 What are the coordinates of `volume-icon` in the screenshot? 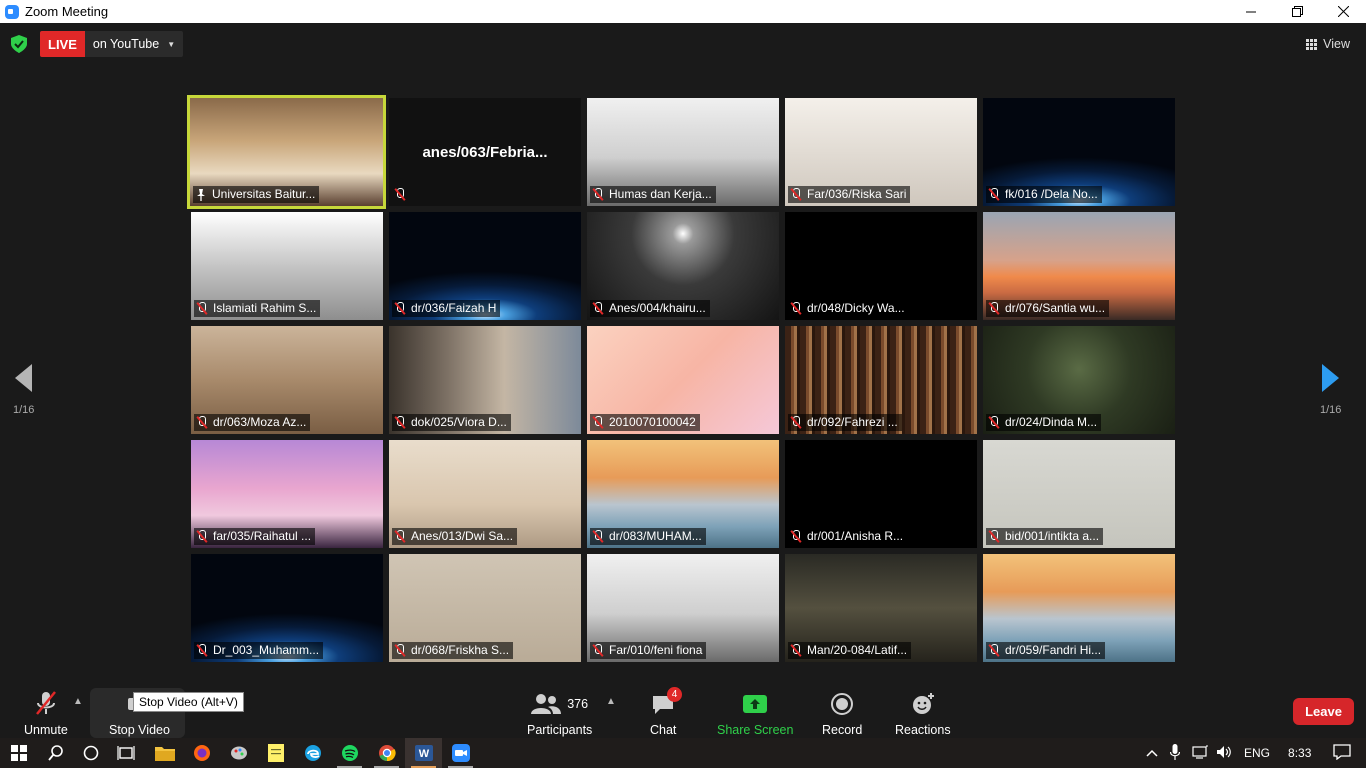 It's located at (1225, 753).